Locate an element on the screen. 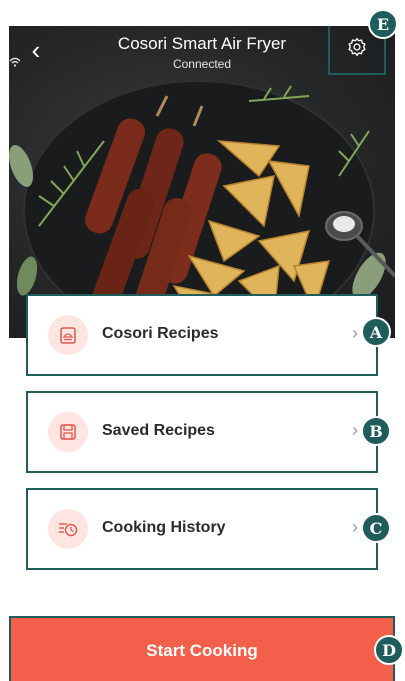 The image size is (405, 681). menu-item-cosori-recipes: Cosori Recipes › is located at coordinates (202, 335).